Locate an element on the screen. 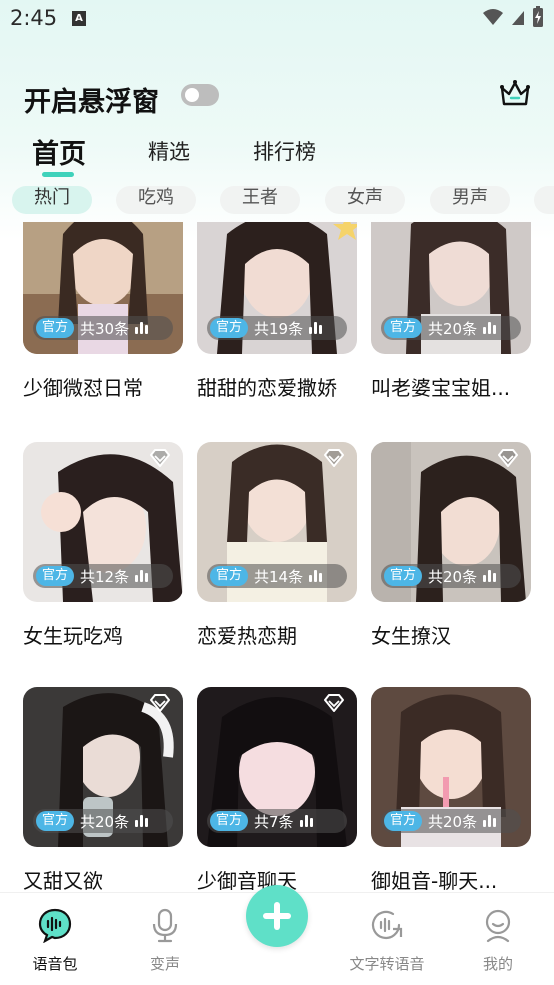 The height and width of the screenshot is (985, 554). card-meta: 官方 共7条 is located at coordinates (277, 821).